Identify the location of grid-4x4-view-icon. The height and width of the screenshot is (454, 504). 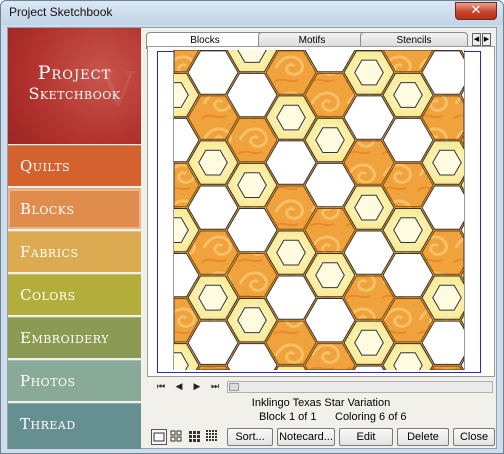
(213, 437).